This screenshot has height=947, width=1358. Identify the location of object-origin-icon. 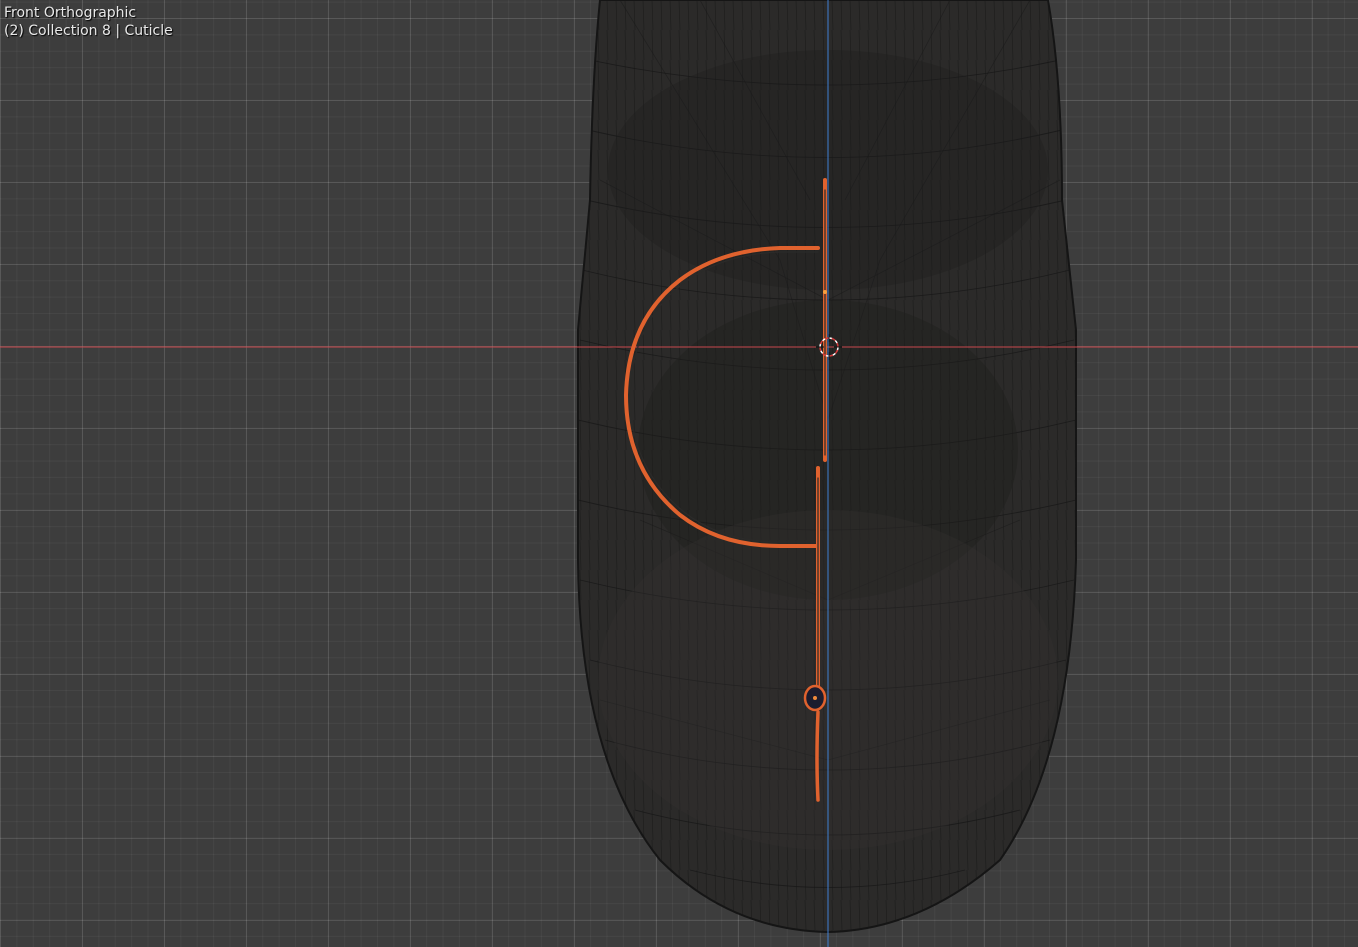
(815, 698).